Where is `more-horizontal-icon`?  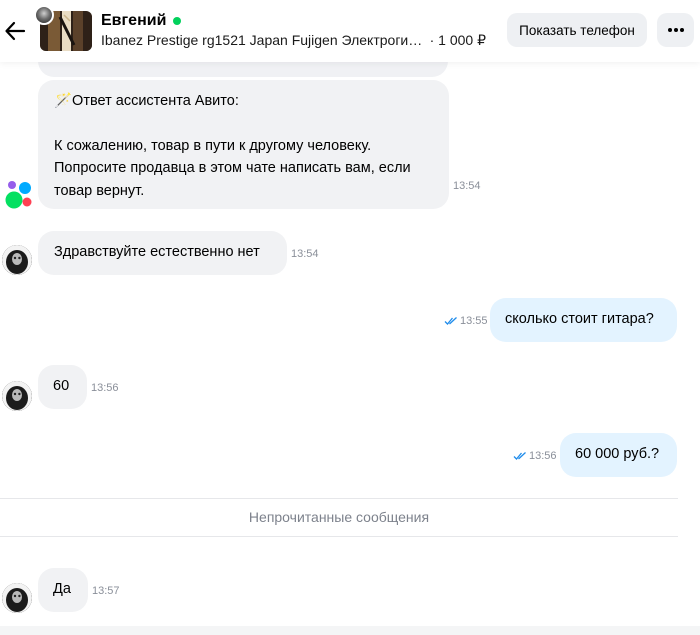 more-horizontal-icon is located at coordinates (675, 30).